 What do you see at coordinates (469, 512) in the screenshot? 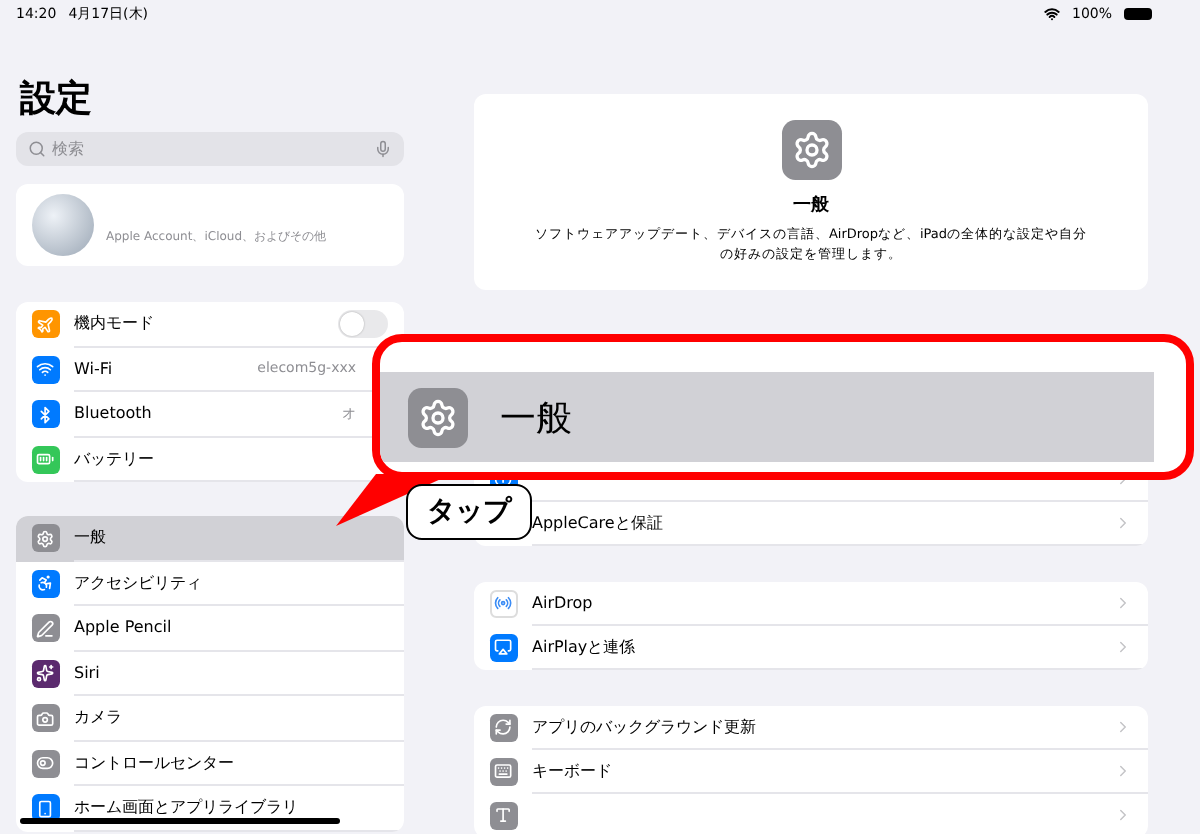
I see `tap-tooltip: タップ` at bounding box center [469, 512].